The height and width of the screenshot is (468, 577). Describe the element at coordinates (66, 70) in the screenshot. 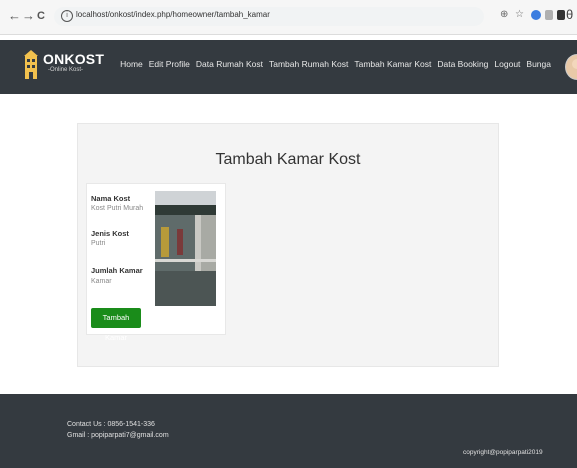

I see `brand-tagline: -Online Kost-` at that location.